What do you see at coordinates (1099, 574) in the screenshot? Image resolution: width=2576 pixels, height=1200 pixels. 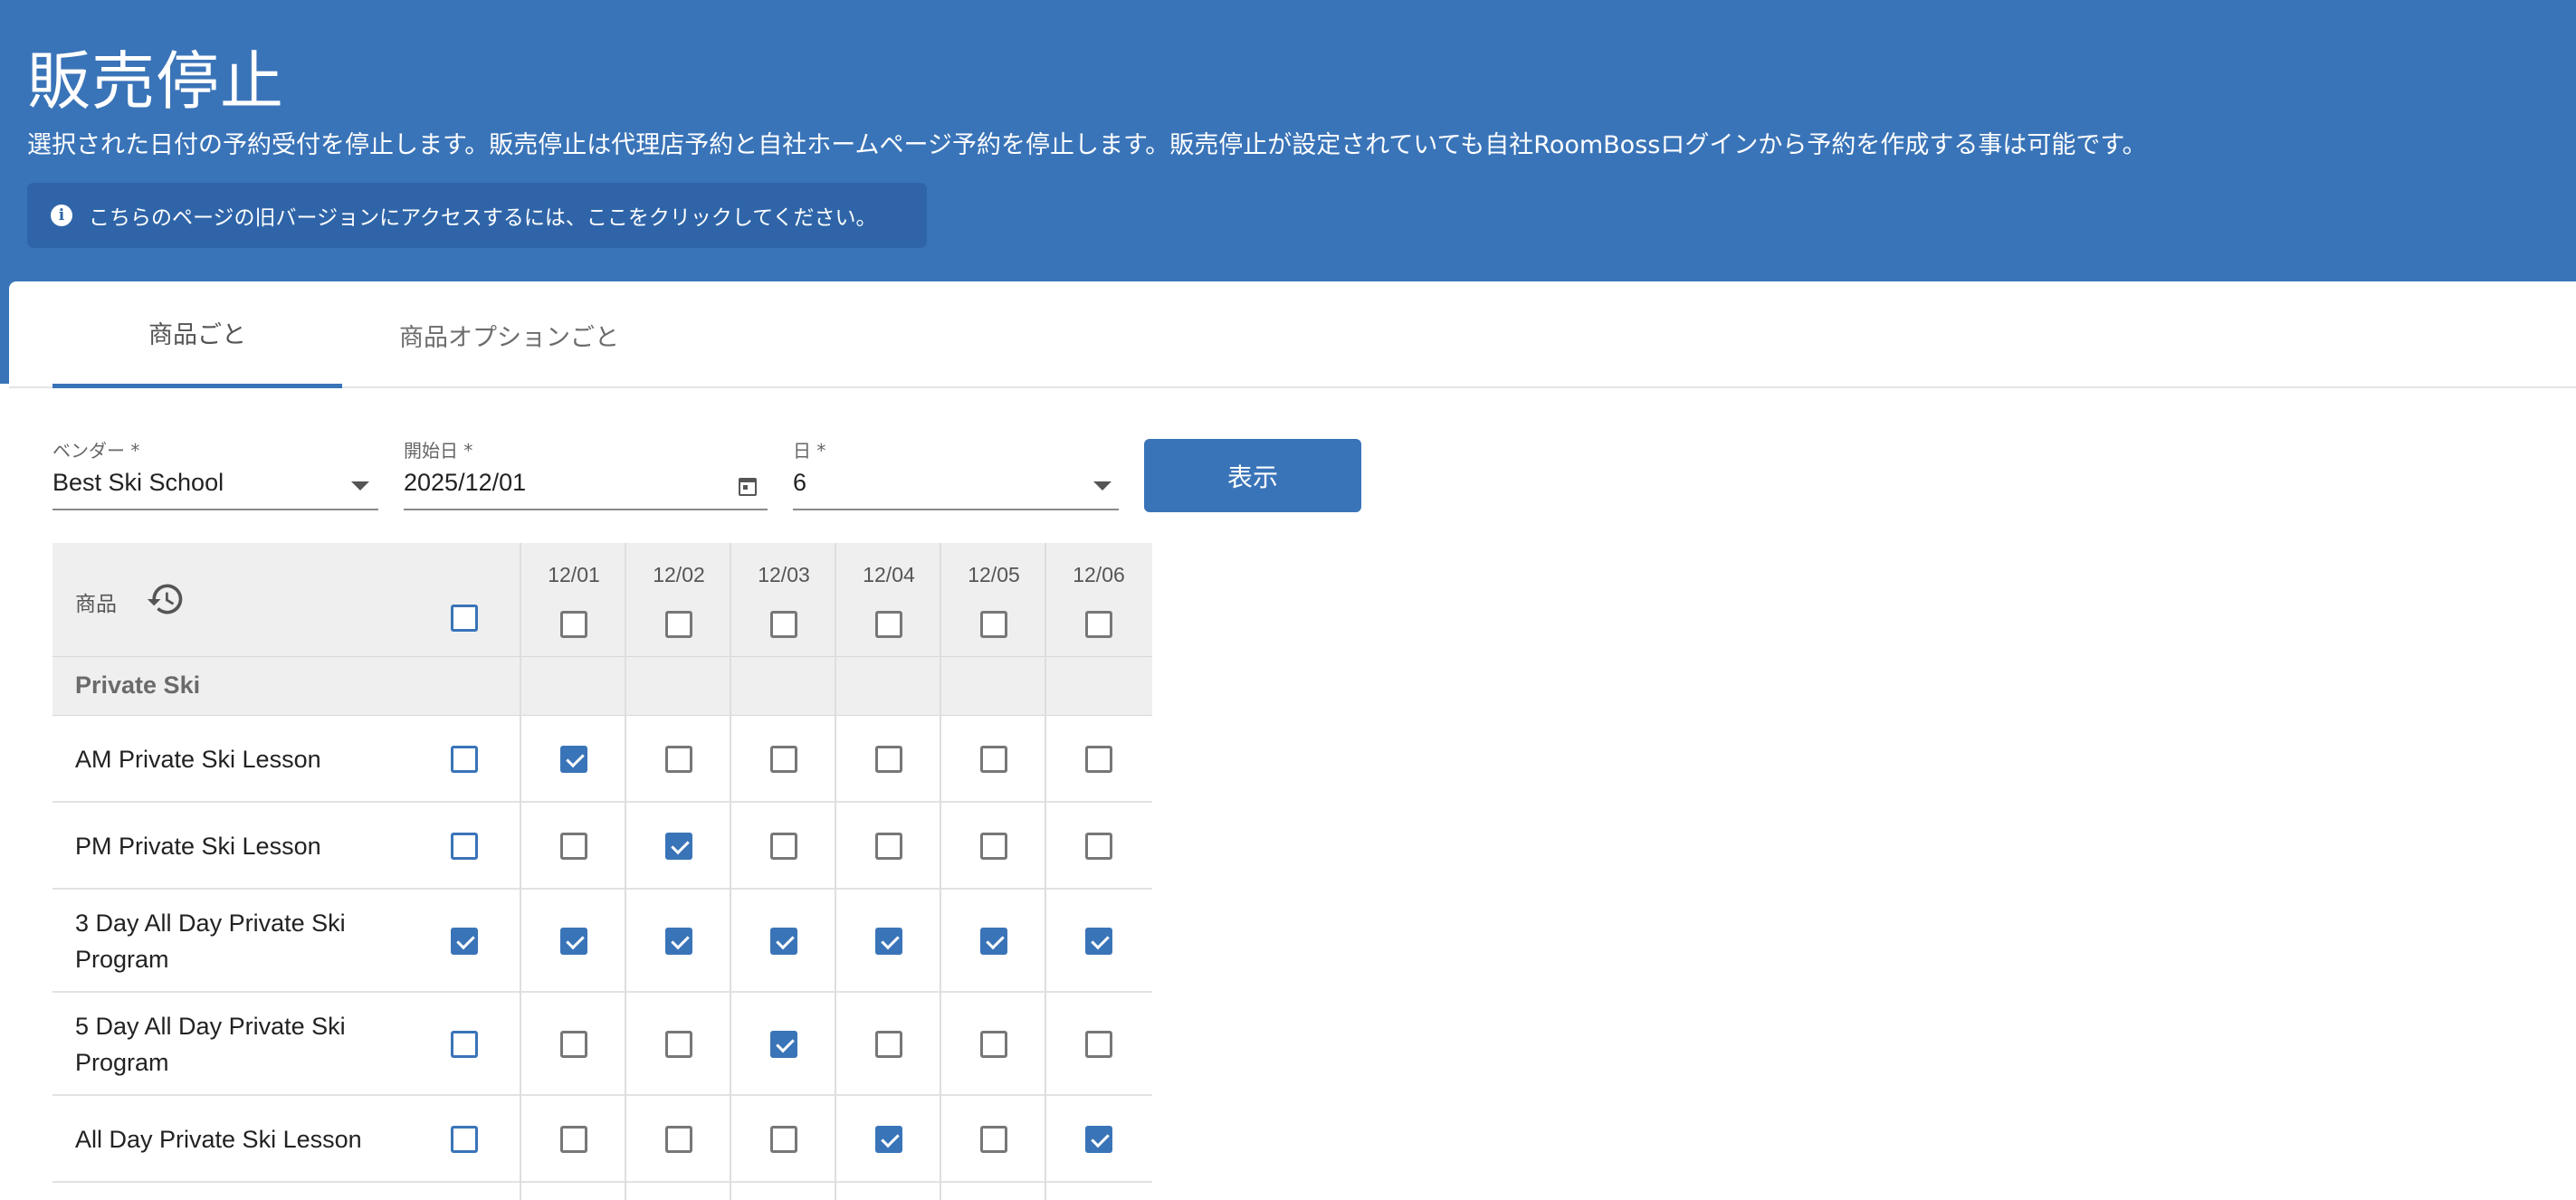 I see `date-column-header: 12/06` at bounding box center [1099, 574].